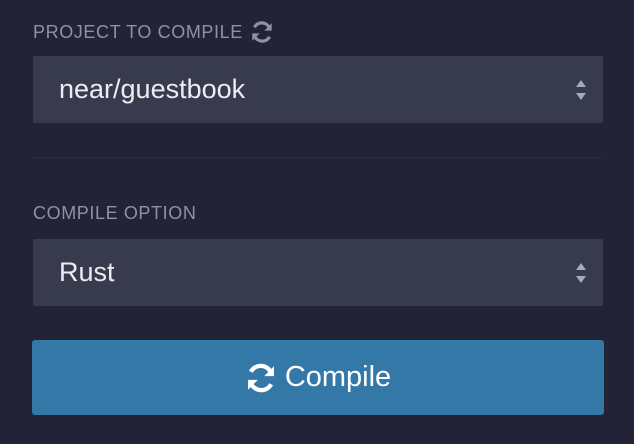  I want to click on compile-option-select: Rust, so click(318, 272).